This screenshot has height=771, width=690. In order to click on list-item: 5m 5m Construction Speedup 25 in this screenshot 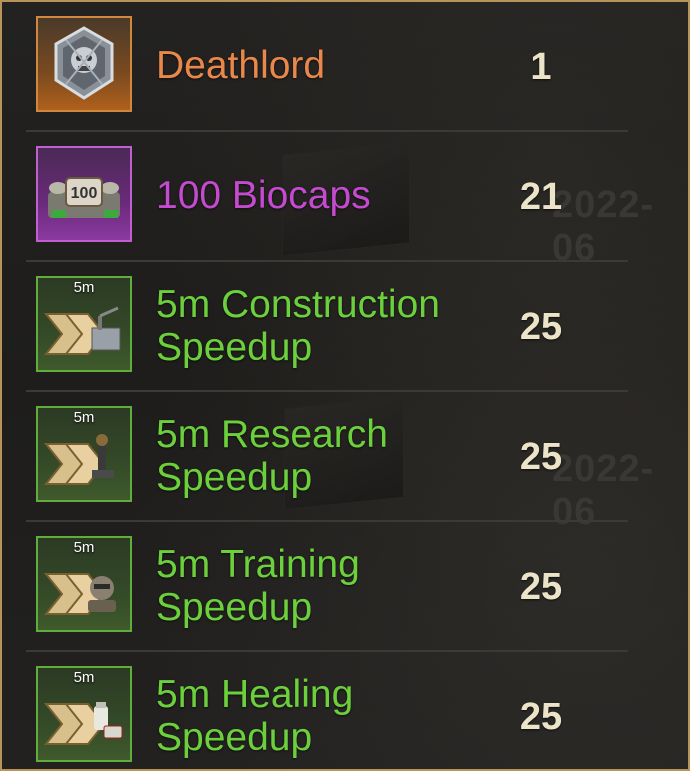, I will do `click(327, 327)`.